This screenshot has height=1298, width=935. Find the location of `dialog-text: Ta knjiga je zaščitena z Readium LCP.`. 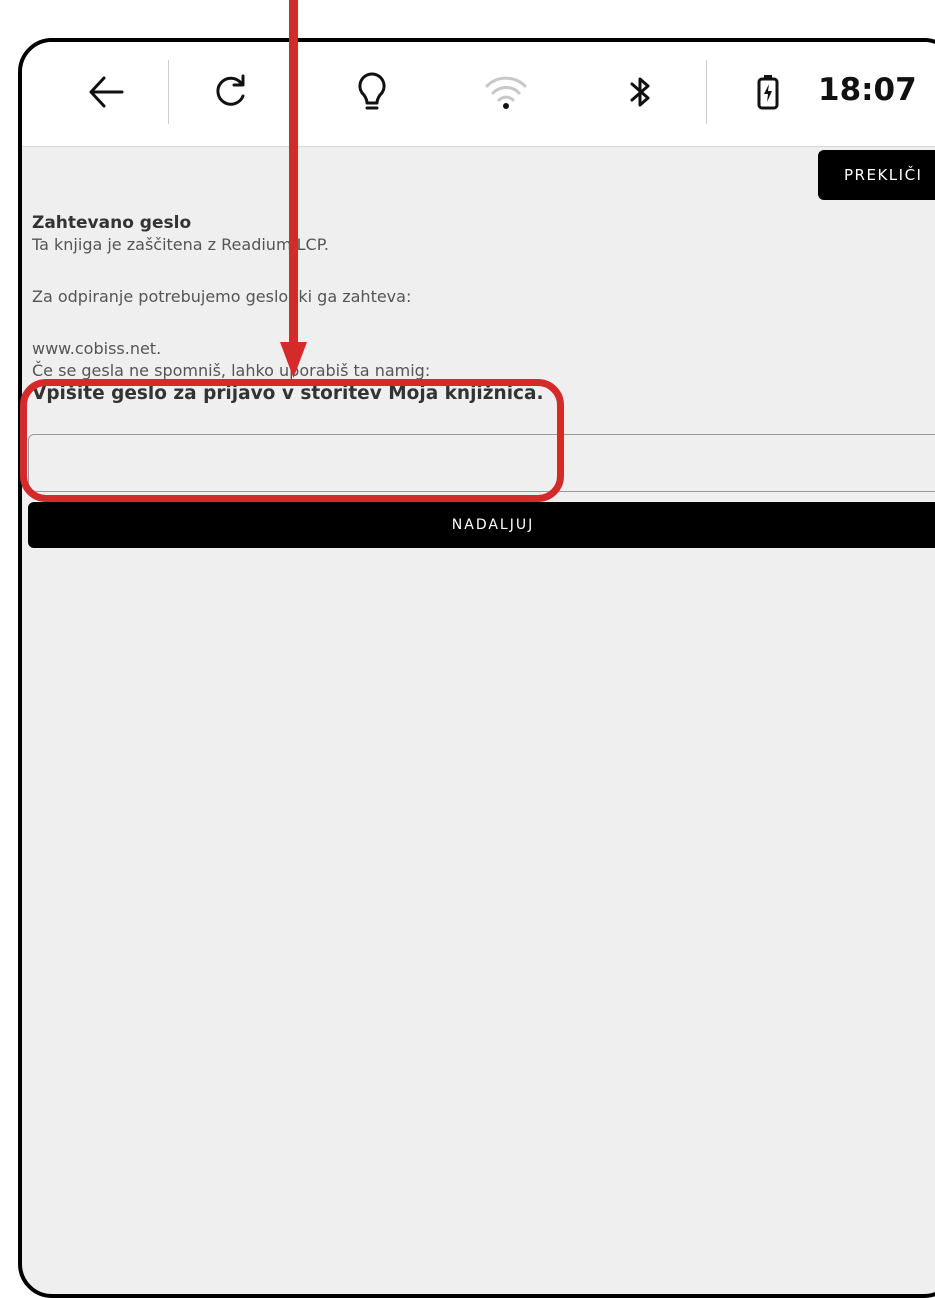

dialog-text: Ta knjiga je zaščitena z Readium LCP. is located at coordinates (180, 244).